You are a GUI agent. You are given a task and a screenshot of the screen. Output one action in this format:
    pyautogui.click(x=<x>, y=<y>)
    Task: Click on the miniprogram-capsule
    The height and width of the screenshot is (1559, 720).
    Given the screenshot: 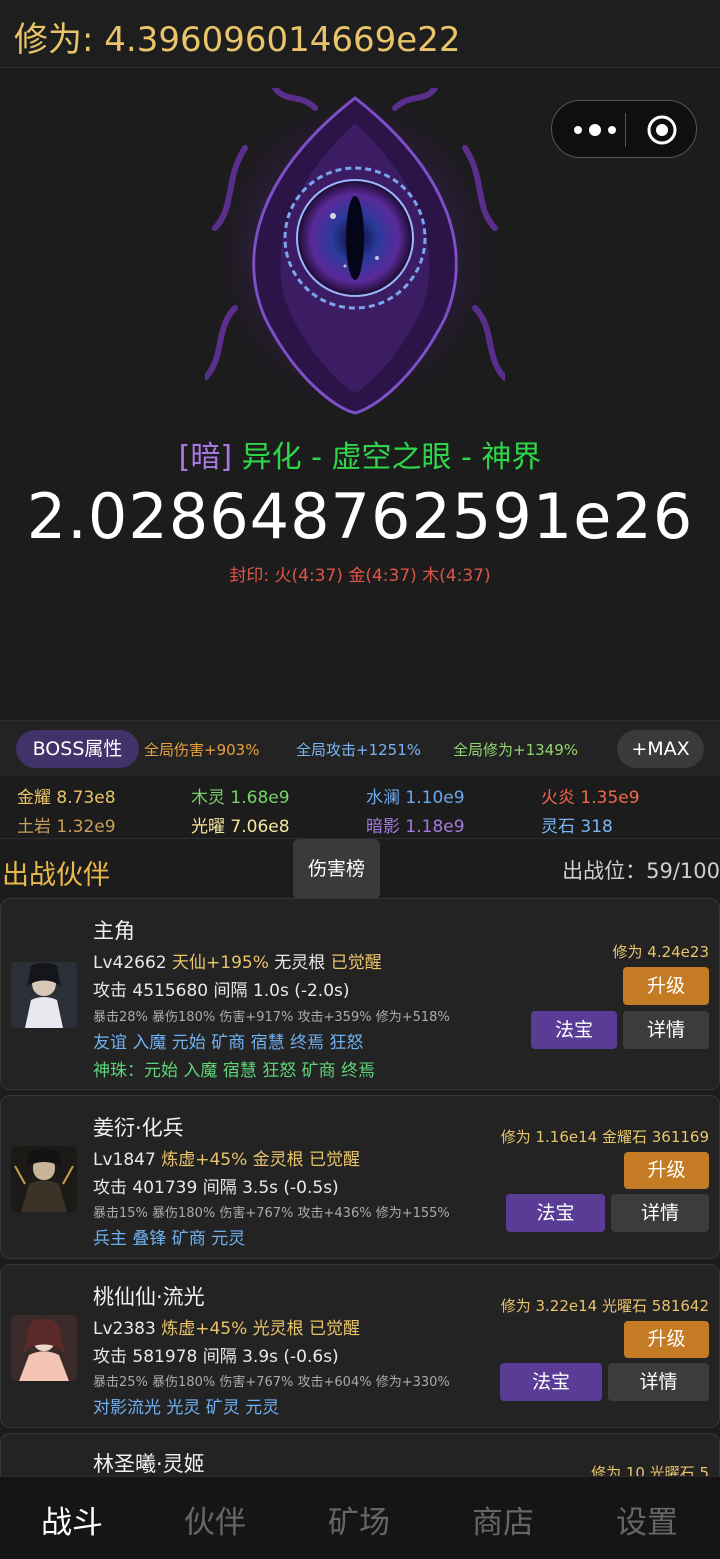 What is the action you would take?
    pyautogui.click(x=624, y=129)
    